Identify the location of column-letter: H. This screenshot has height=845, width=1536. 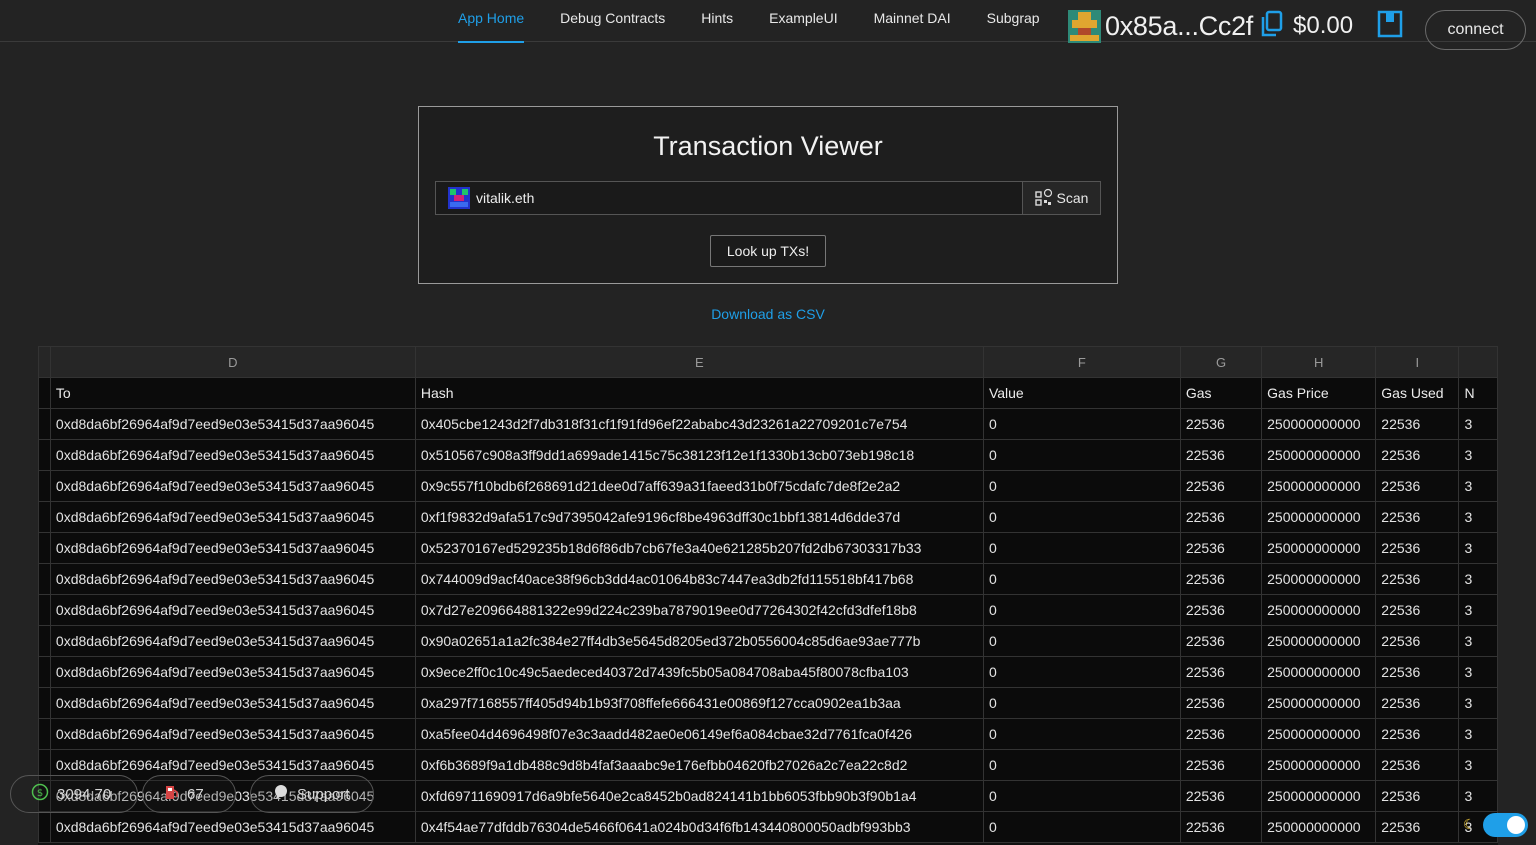
(1319, 362).